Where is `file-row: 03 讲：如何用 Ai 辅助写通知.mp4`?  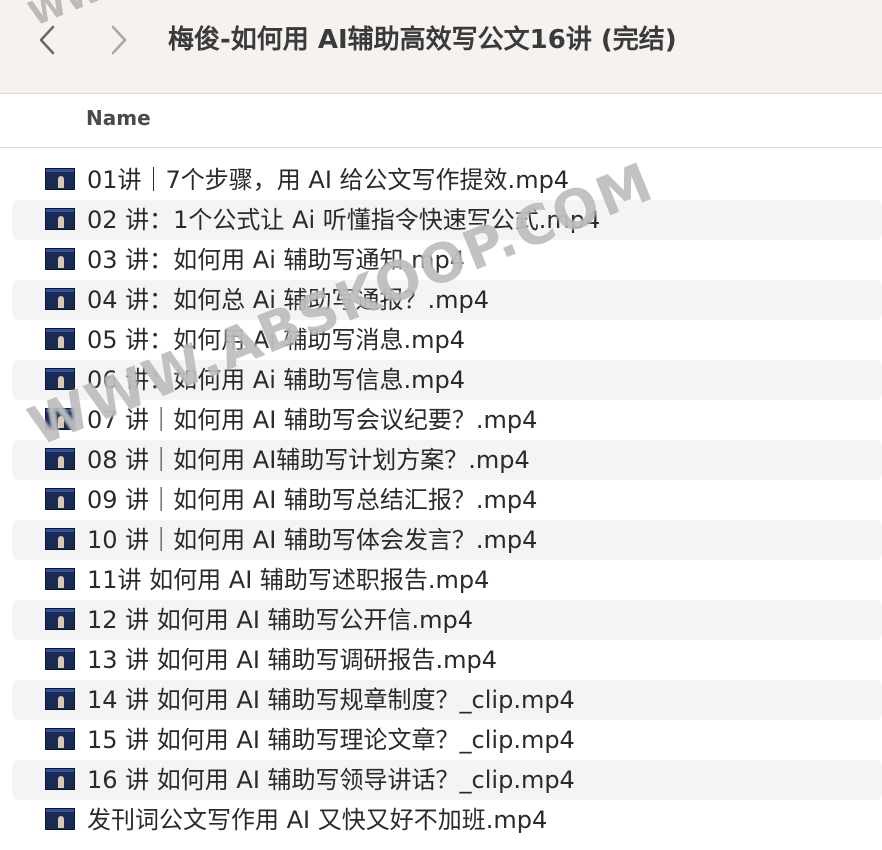 file-row: 03 讲：如何用 Ai 辅助写通知.mp4 is located at coordinates (441, 260).